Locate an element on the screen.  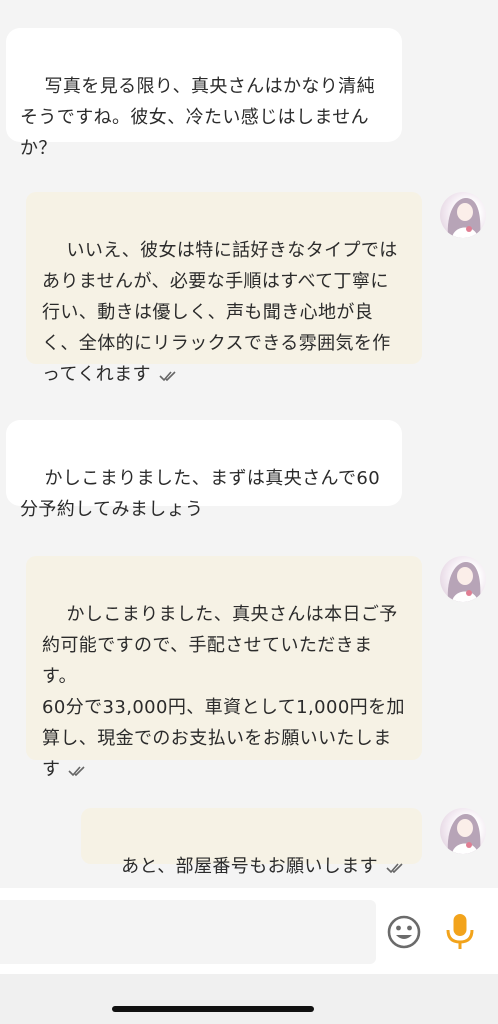
message-input is located at coordinates (188, 932).